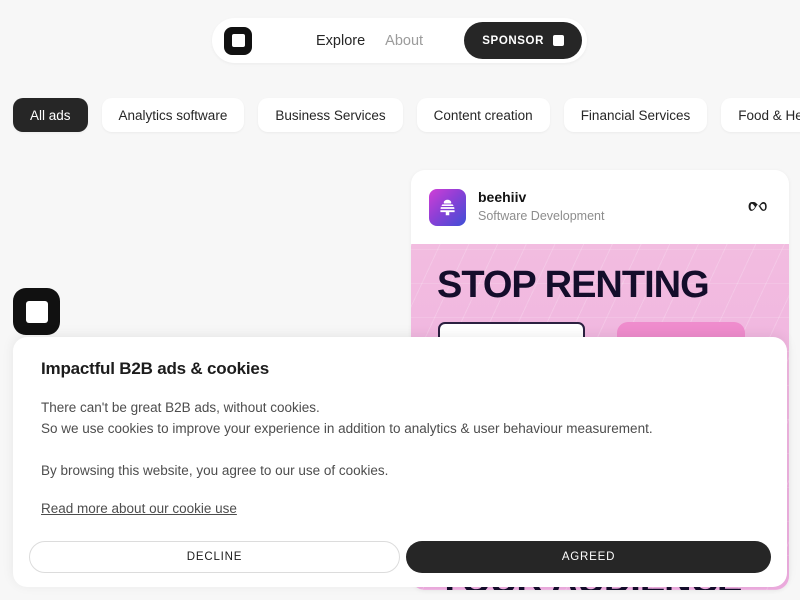  Describe the element at coordinates (541, 206) in the screenshot. I see `ad-brand-meta: beehiiv Software Development` at that location.